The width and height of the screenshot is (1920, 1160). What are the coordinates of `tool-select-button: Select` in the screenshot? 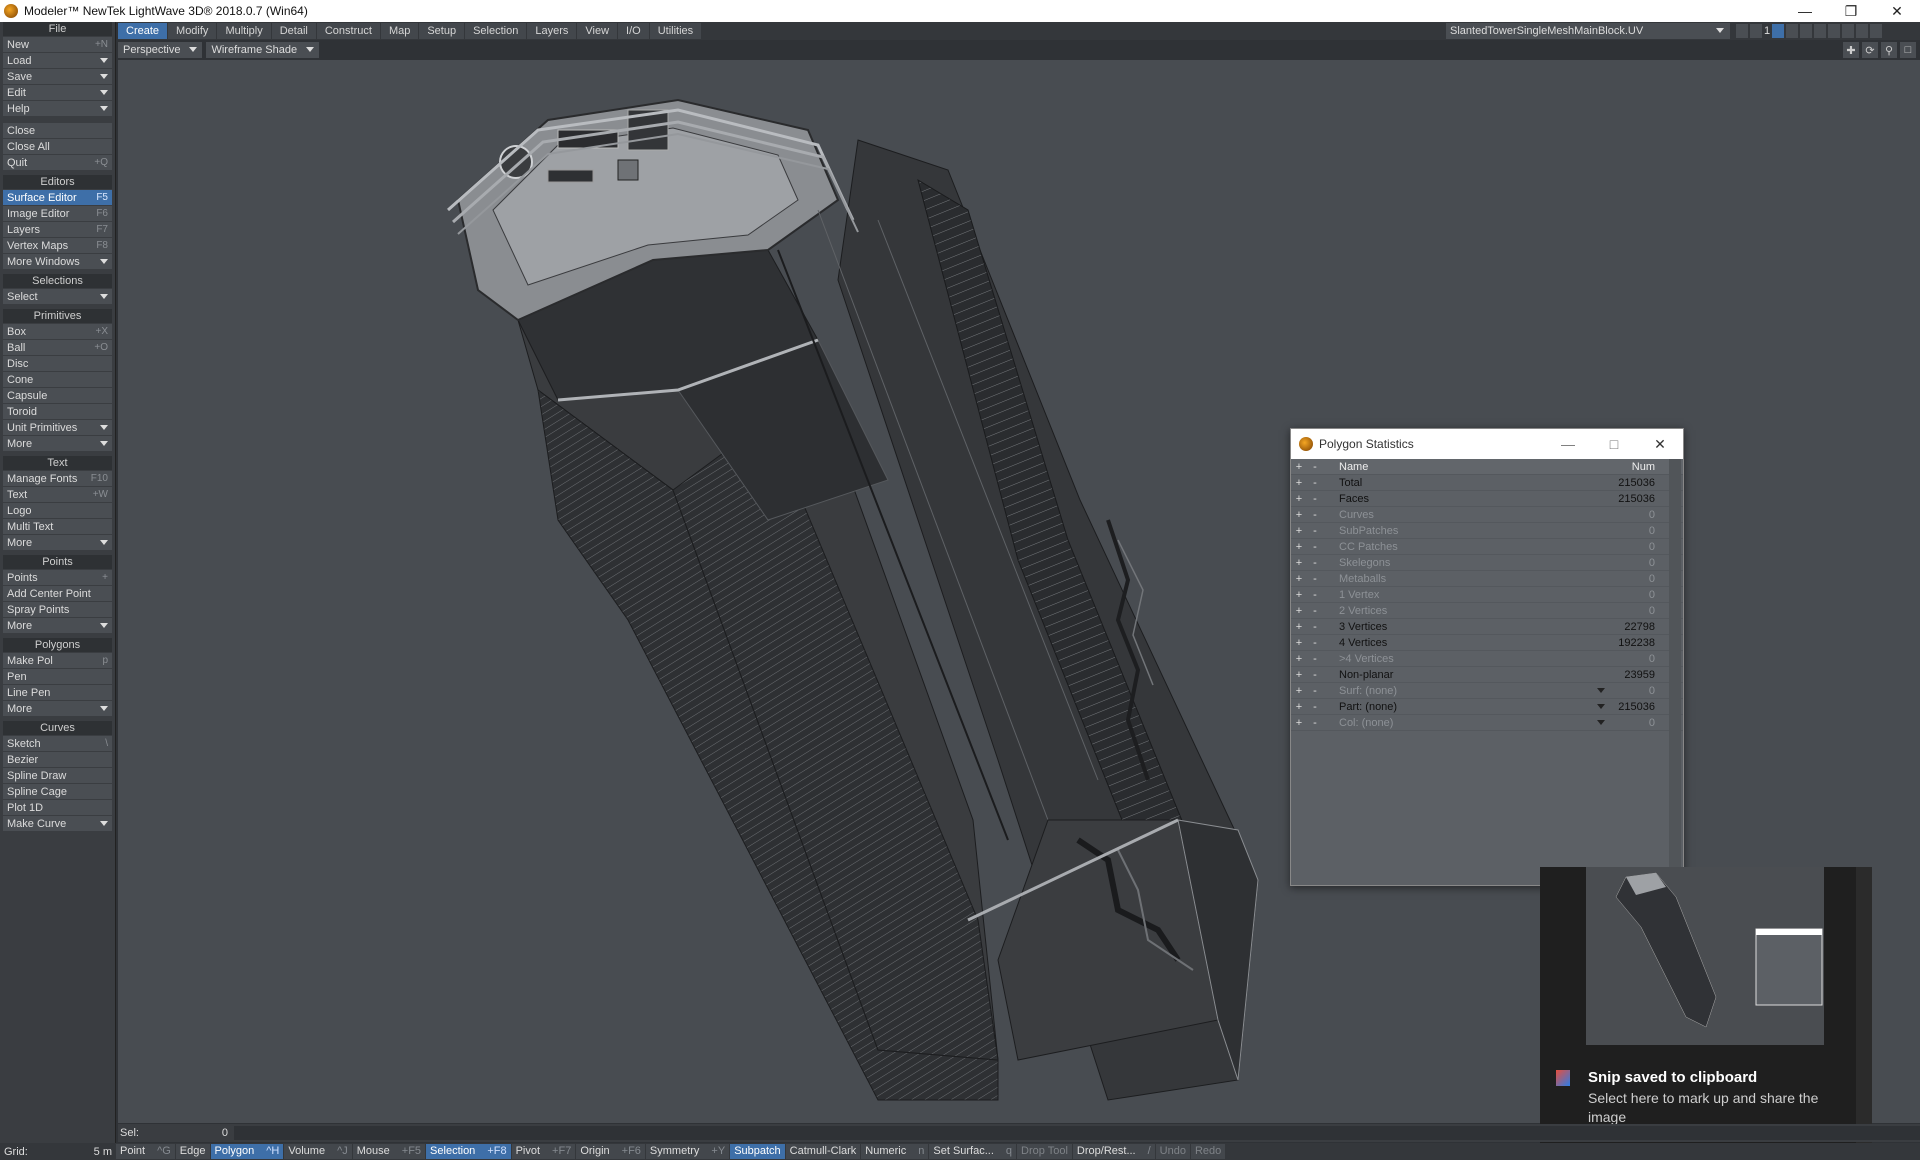 It's located at (57, 297).